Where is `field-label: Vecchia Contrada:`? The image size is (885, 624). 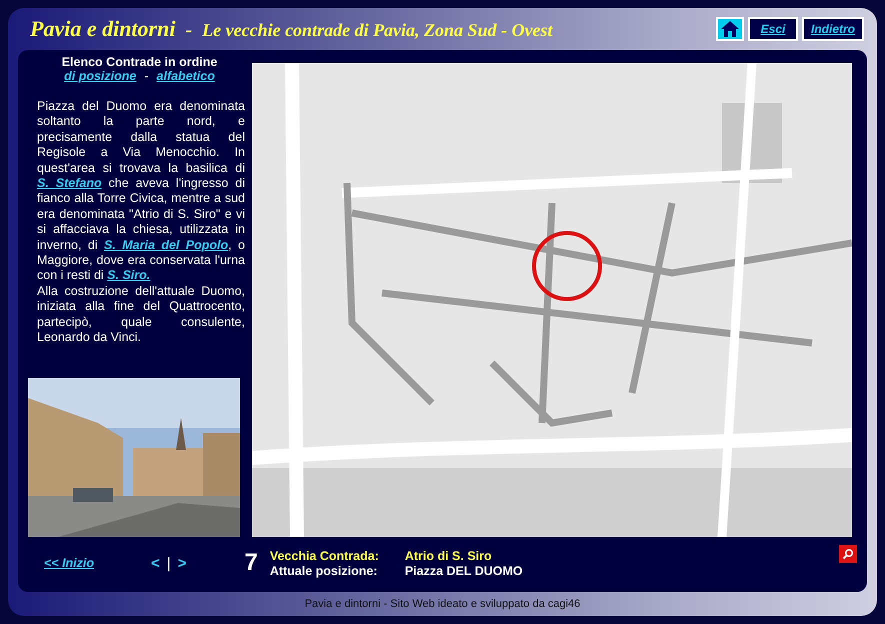 field-label: Vecchia Contrada: is located at coordinates (325, 555).